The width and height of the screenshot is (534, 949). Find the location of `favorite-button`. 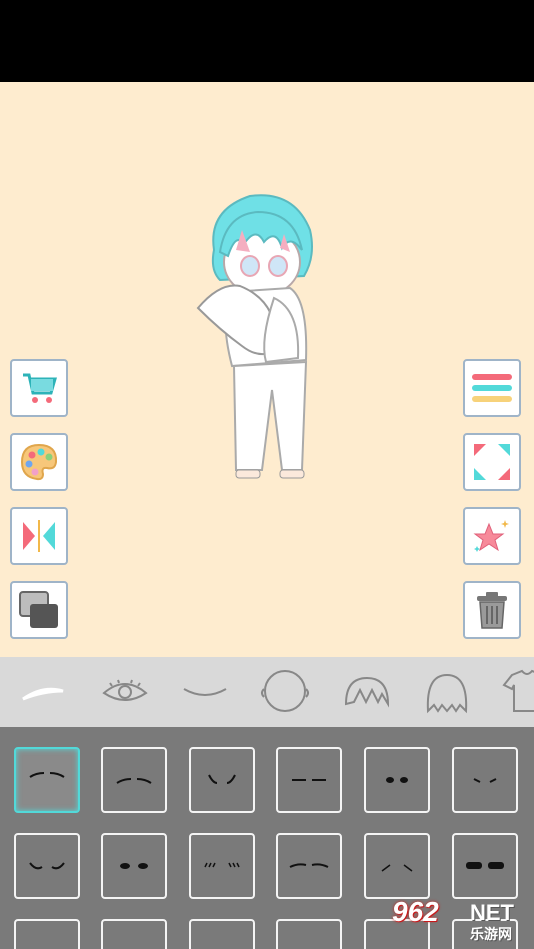

favorite-button is located at coordinates (492, 536).